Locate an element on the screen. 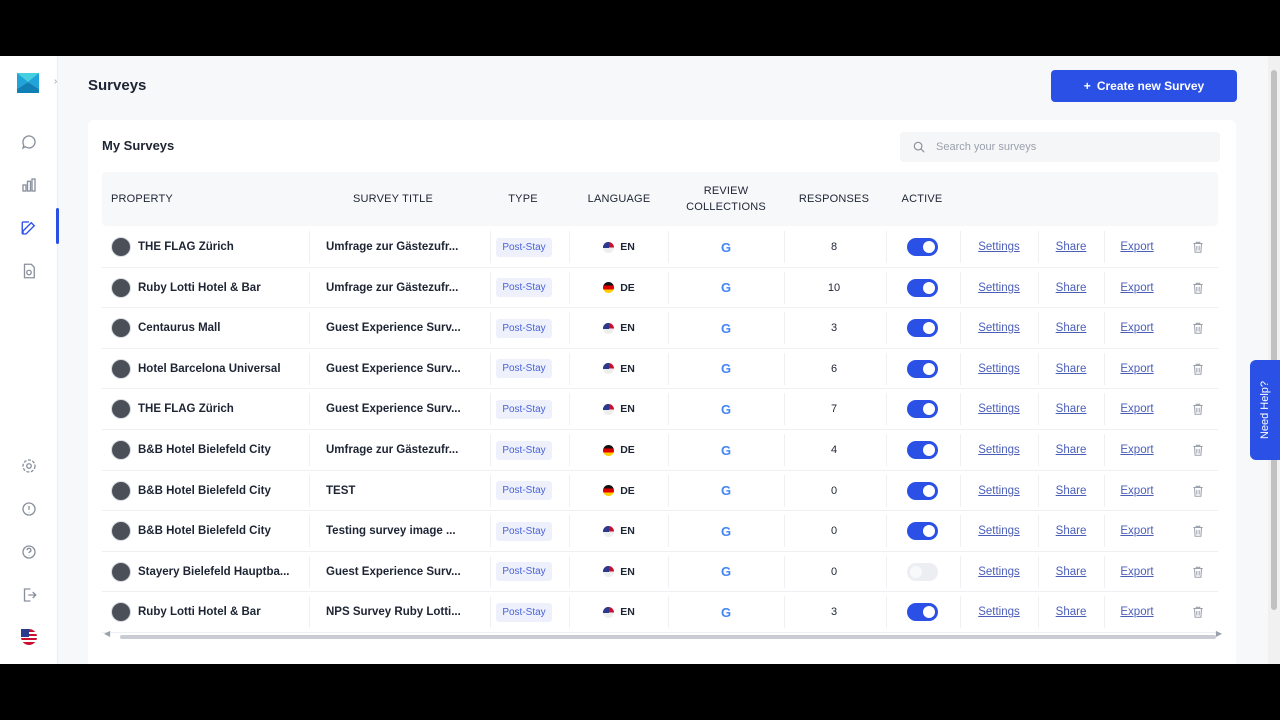  vertical-scroll-thumb is located at coordinates (1274, 340).